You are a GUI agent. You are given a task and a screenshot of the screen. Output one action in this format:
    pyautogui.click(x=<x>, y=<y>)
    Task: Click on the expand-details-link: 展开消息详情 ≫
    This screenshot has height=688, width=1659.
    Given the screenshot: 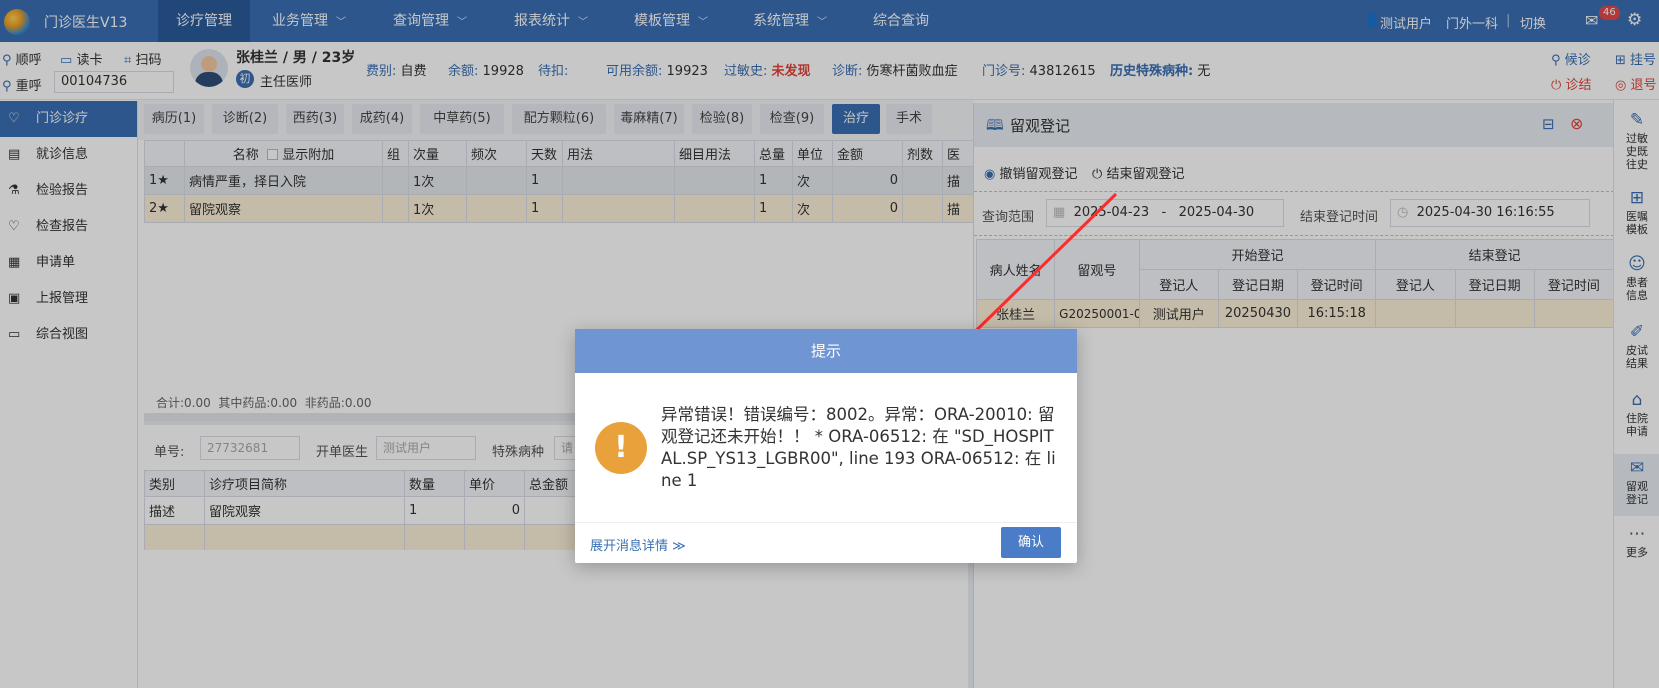 What is the action you would take?
    pyautogui.click(x=638, y=544)
    